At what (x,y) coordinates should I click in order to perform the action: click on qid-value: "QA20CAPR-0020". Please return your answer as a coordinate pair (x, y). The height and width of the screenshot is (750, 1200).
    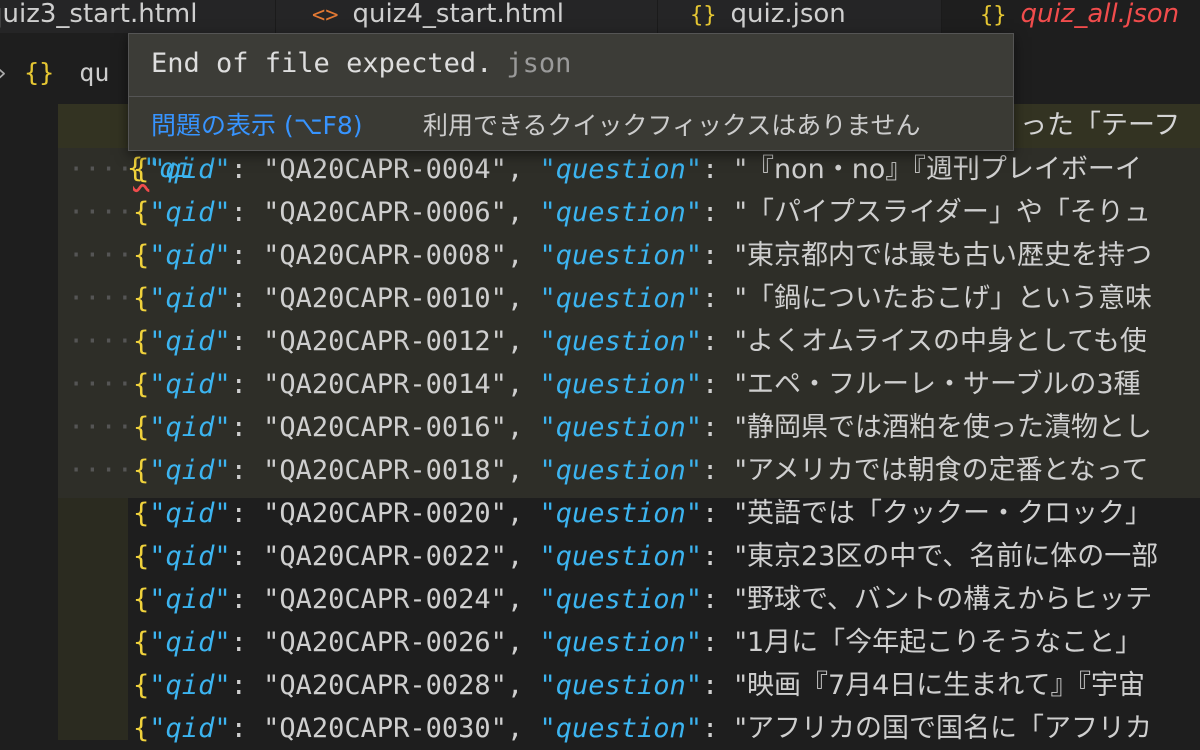
    Looking at the image, I should click on (385, 513).